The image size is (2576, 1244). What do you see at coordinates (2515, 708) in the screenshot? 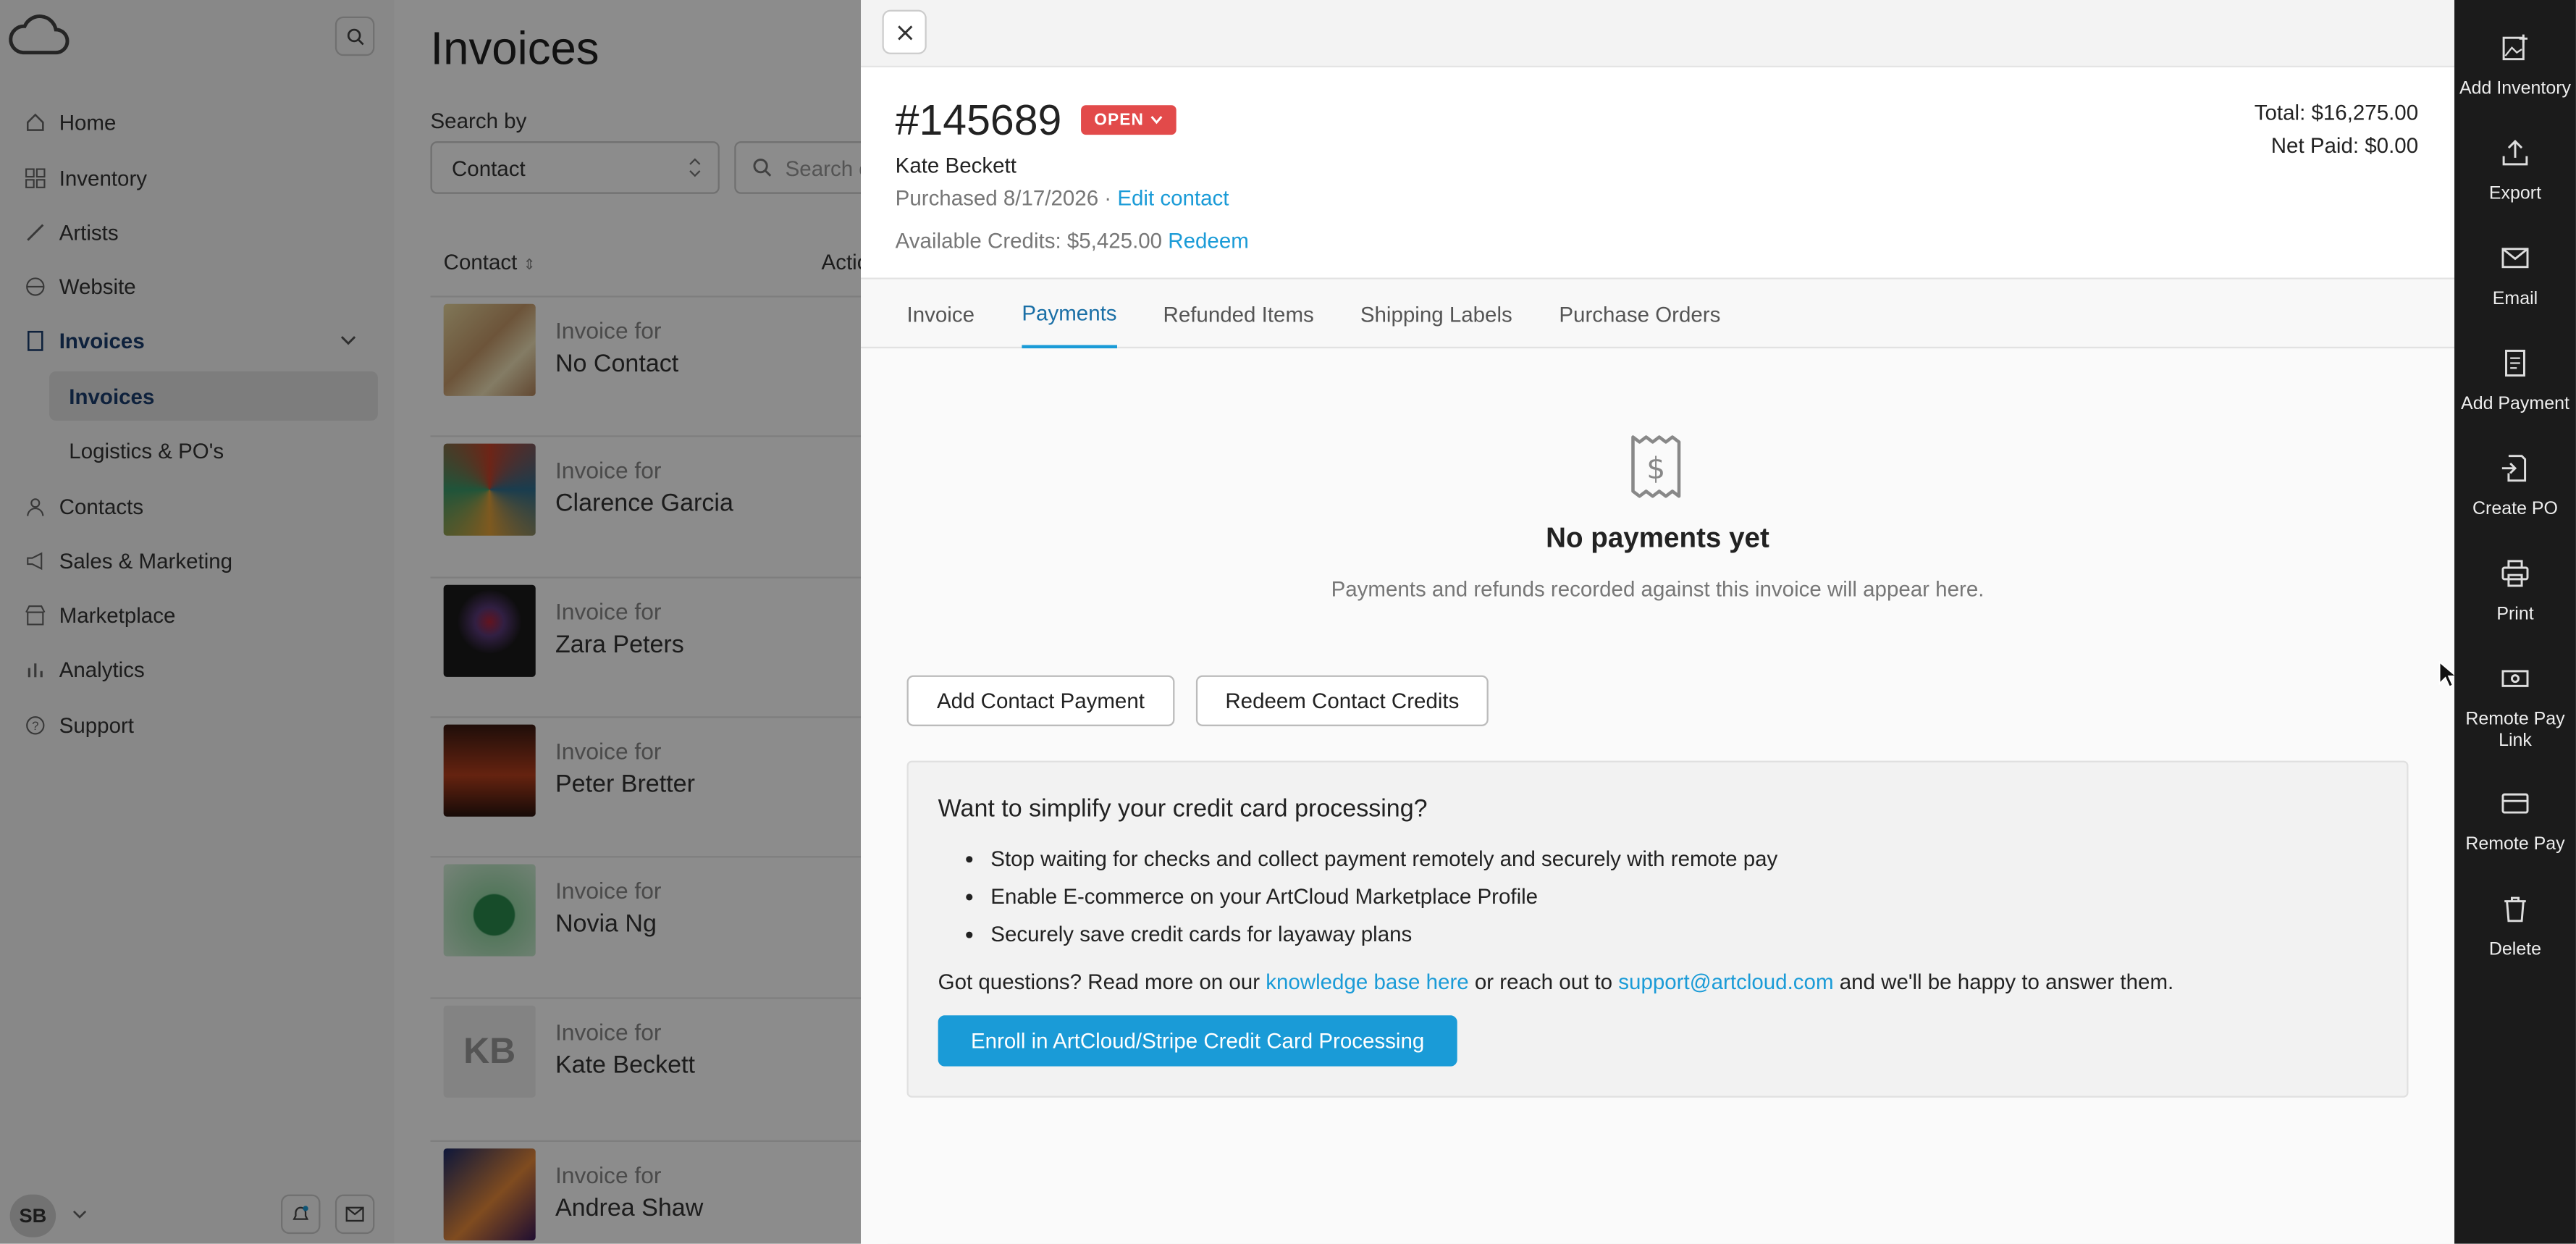
I see `remote-pay-link-action: Remote Pay Link` at bounding box center [2515, 708].